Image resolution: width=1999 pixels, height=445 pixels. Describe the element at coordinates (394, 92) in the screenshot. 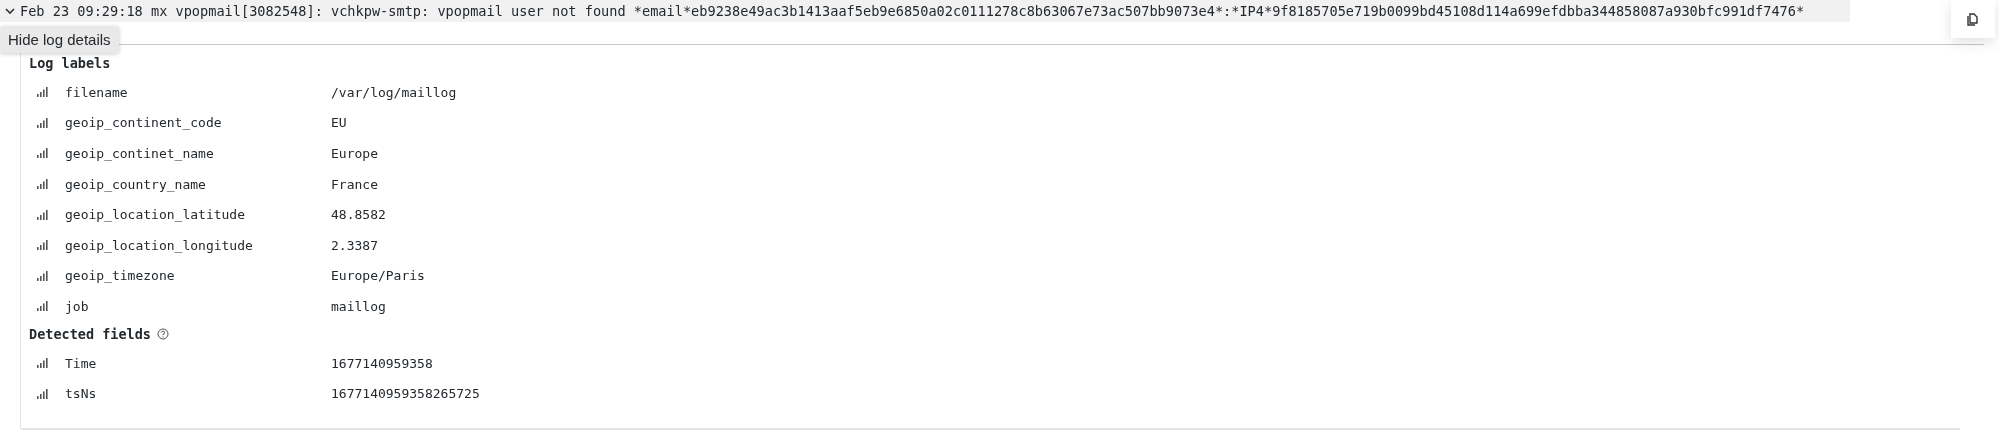

I see `field-value: /var/log/maillog` at that location.